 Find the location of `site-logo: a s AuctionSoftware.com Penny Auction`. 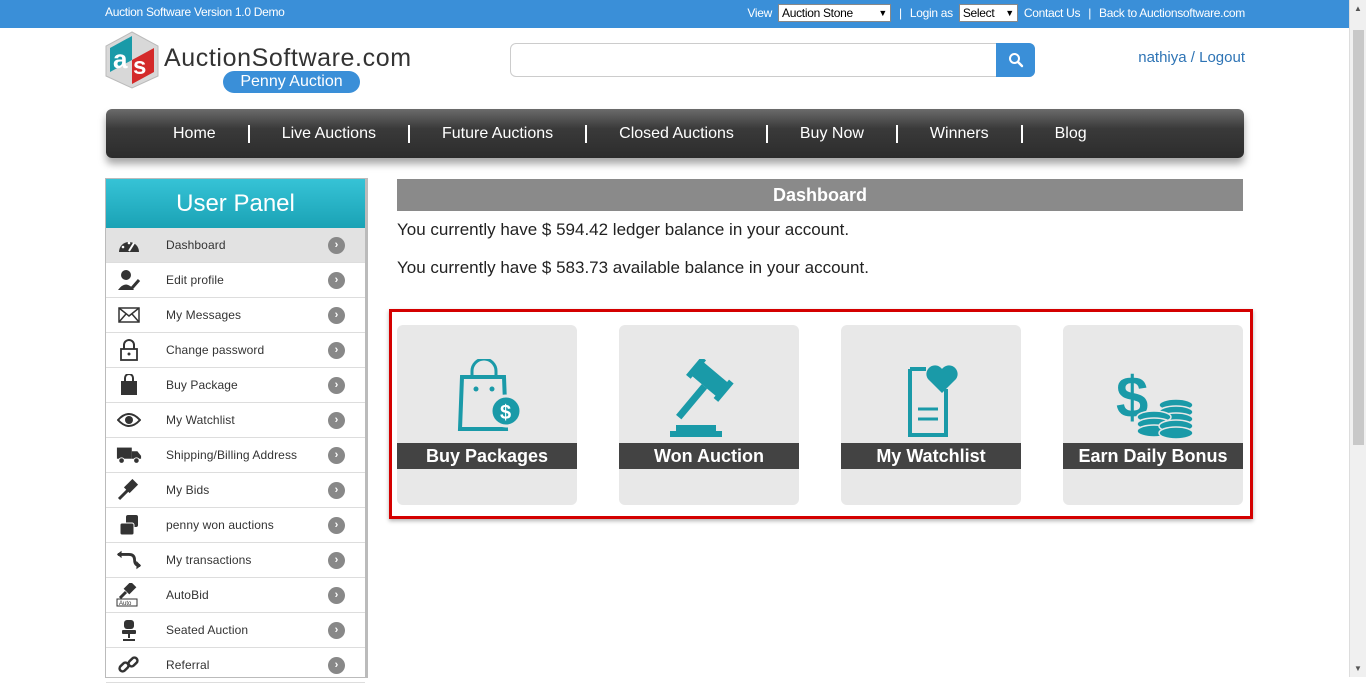

site-logo: a s AuctionSoftware.com Penny Auction is located at coordinates (269, 62).